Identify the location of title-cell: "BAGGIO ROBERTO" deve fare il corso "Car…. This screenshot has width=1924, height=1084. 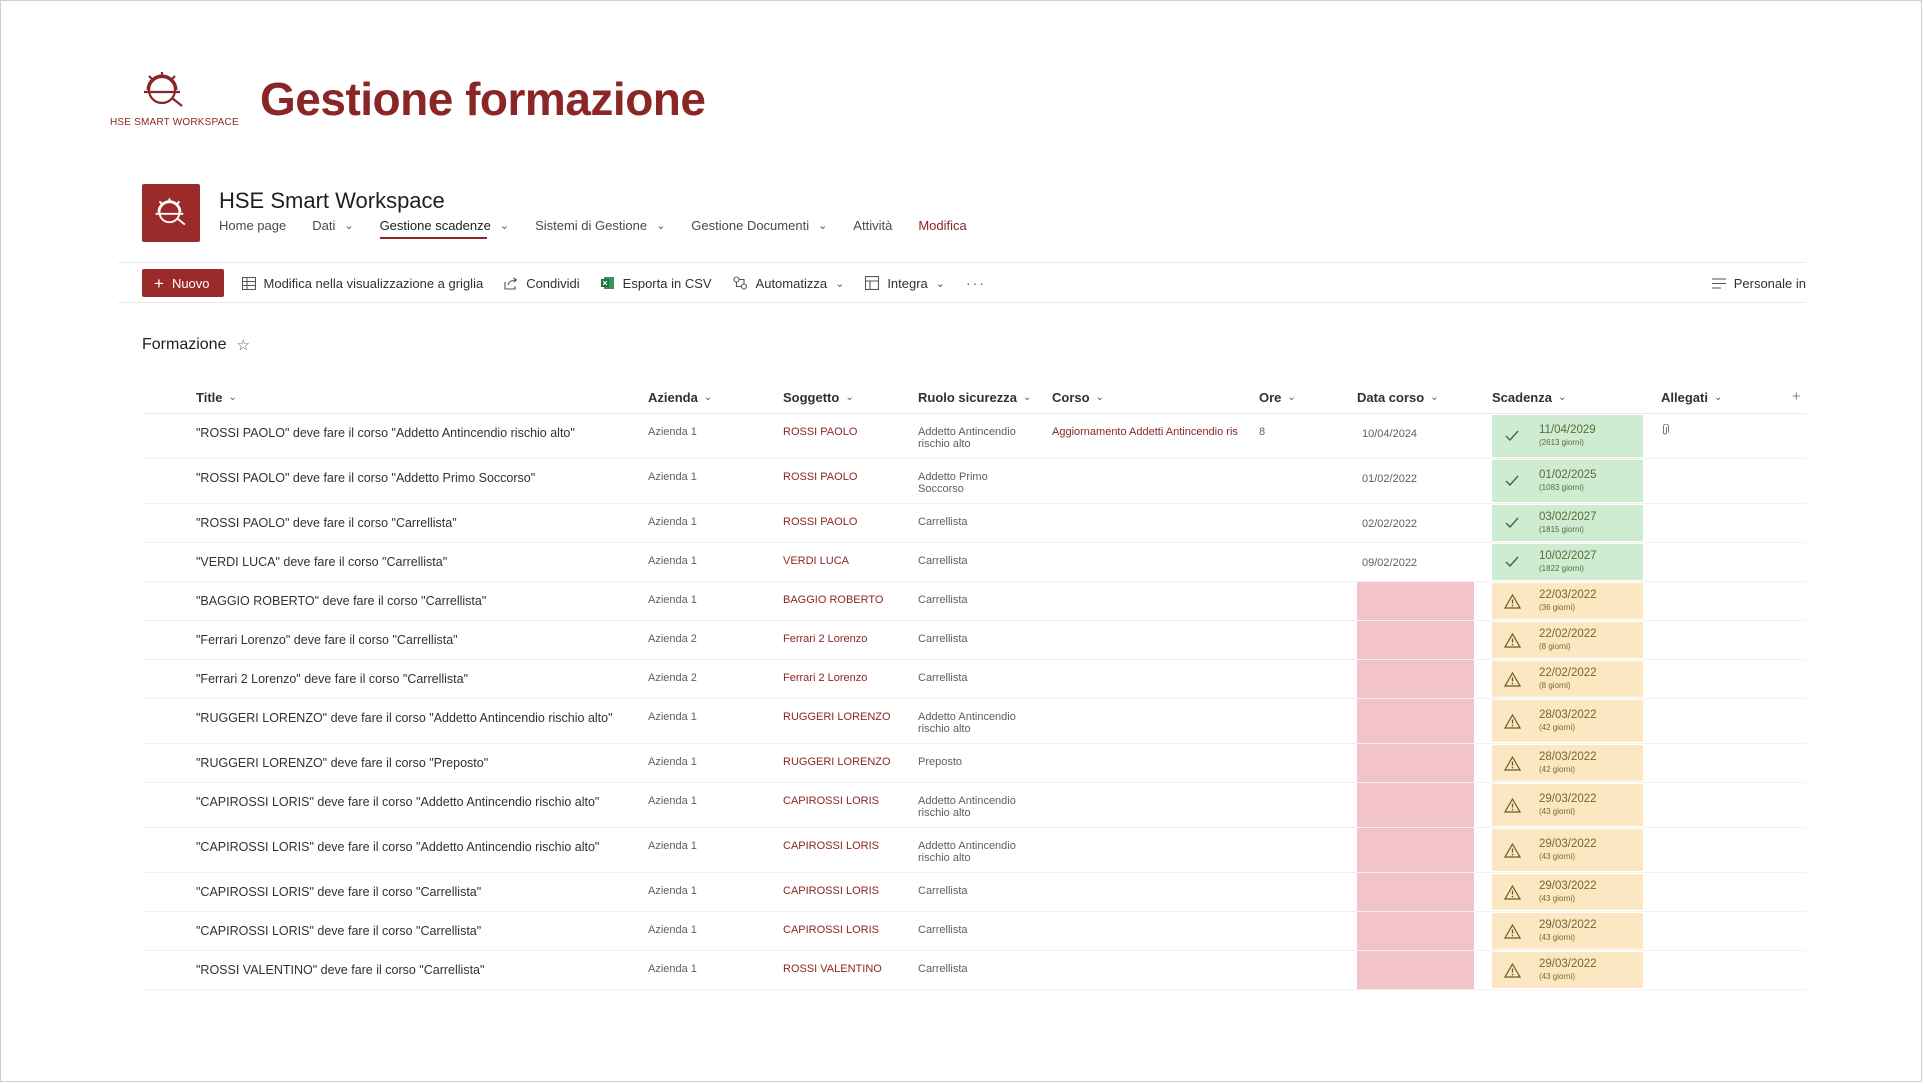
(341, 601).